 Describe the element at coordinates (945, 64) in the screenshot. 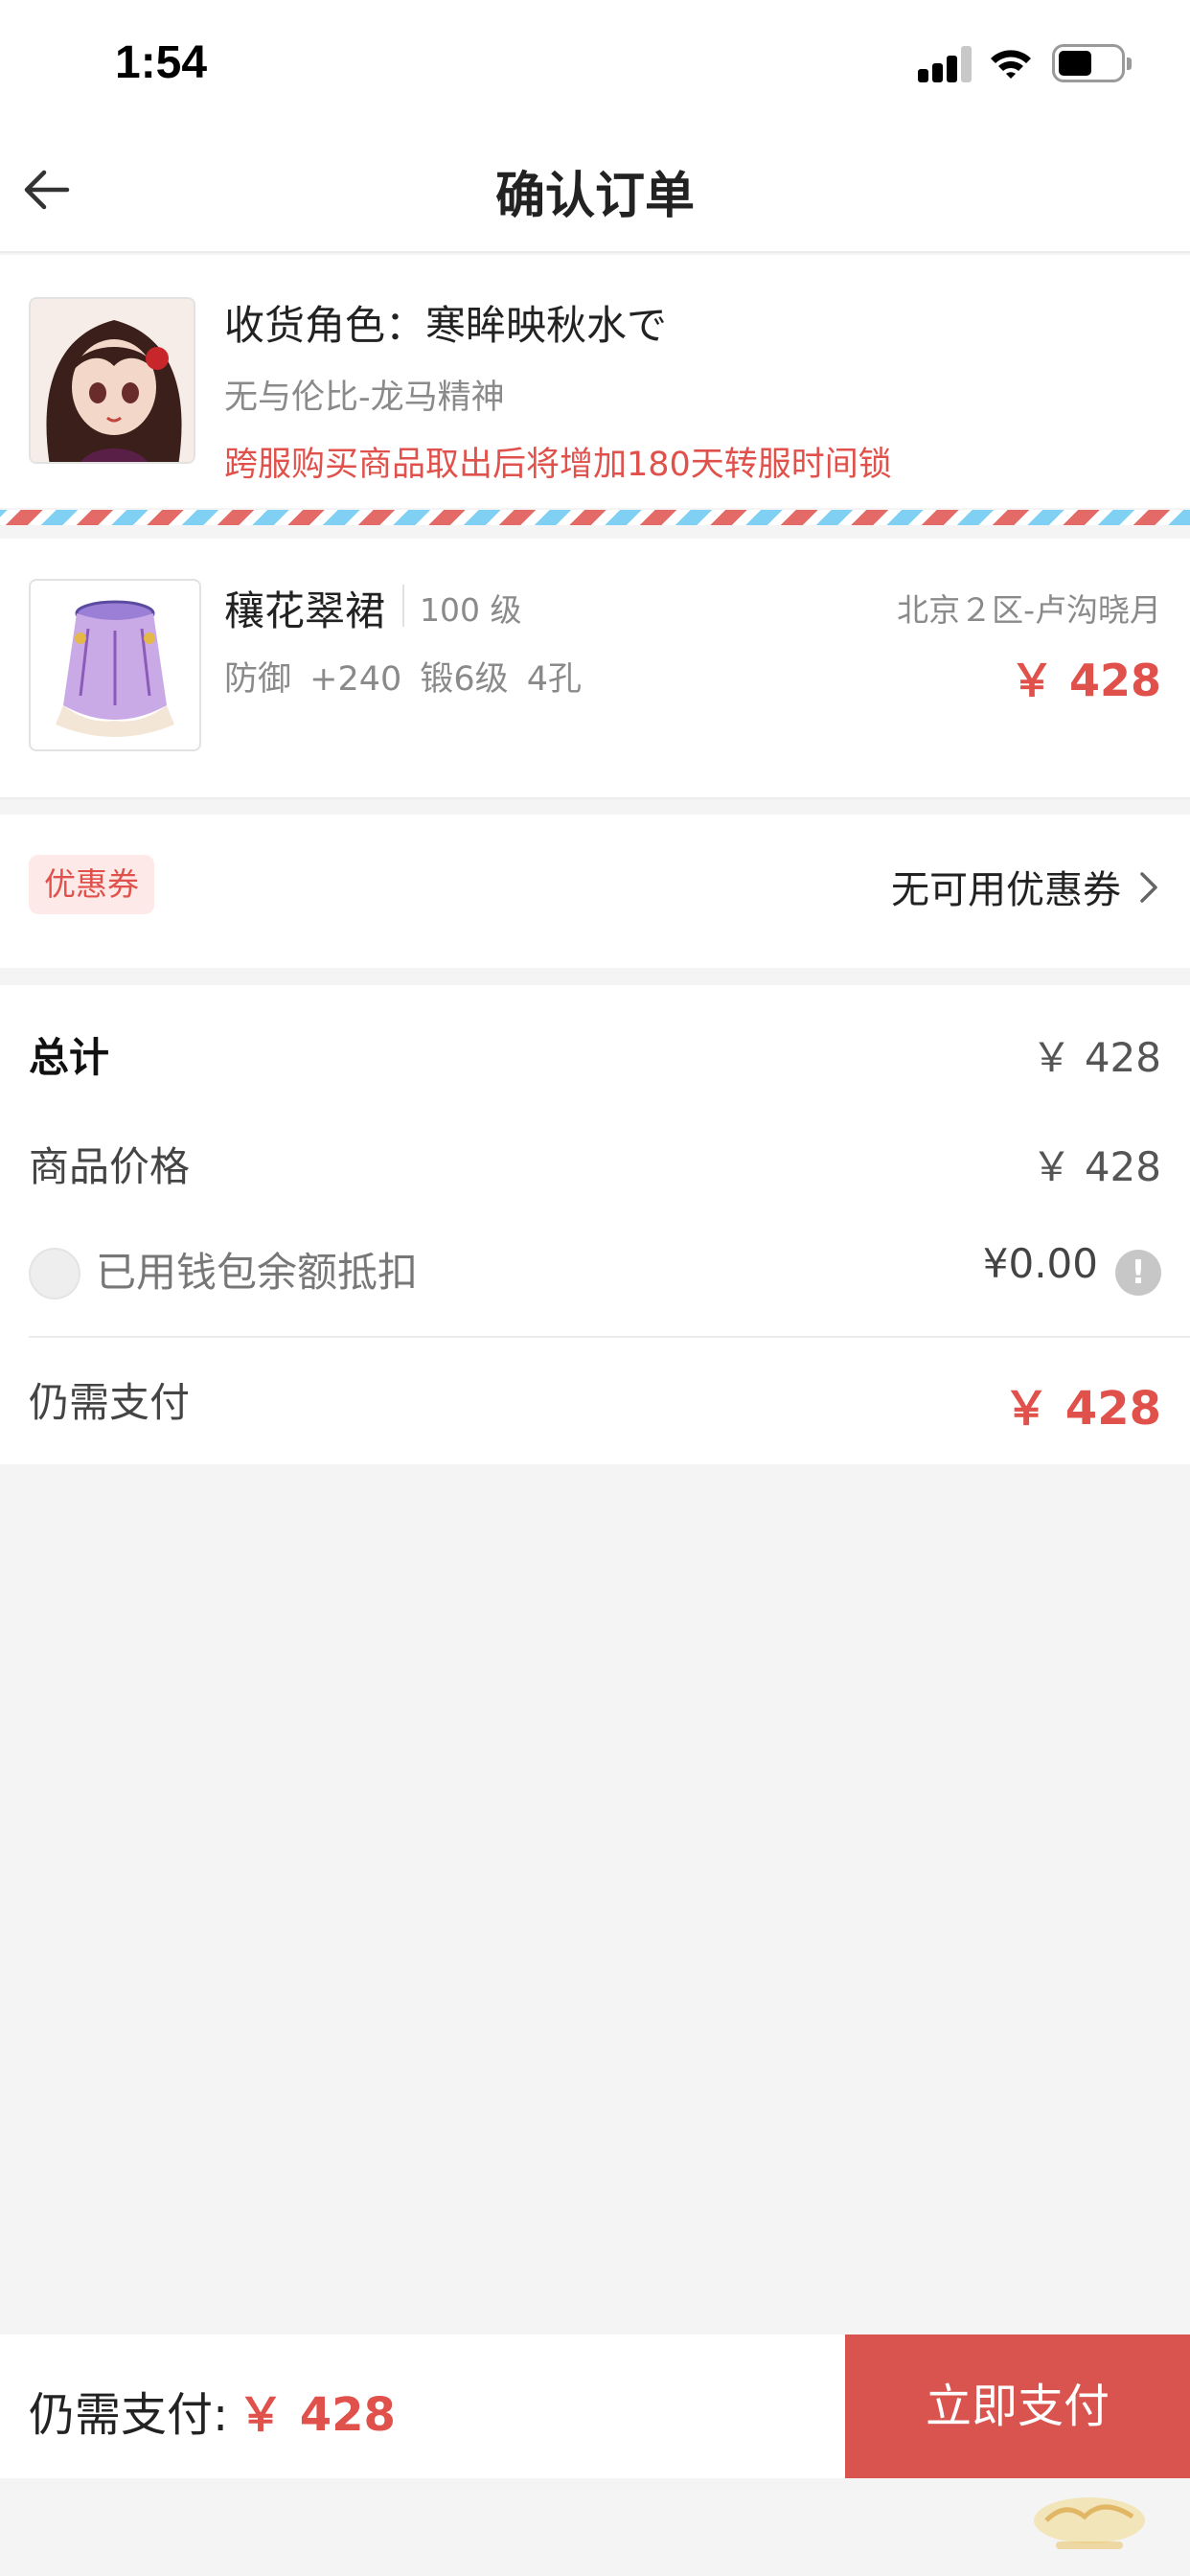

I see `cellular-signal-icon` at that location.